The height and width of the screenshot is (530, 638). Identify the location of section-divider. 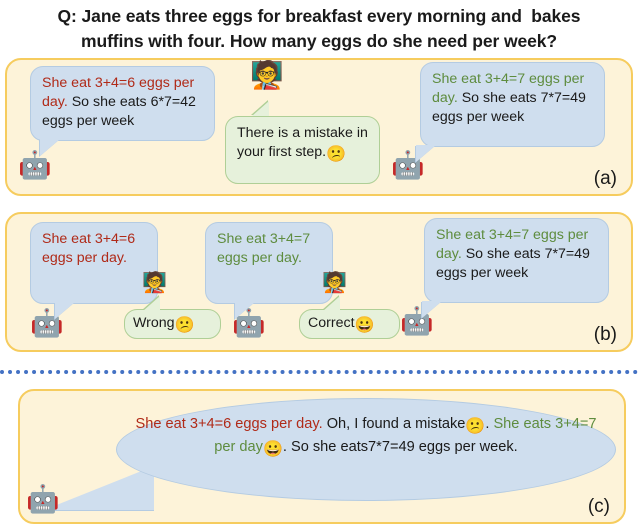
(319, 372).